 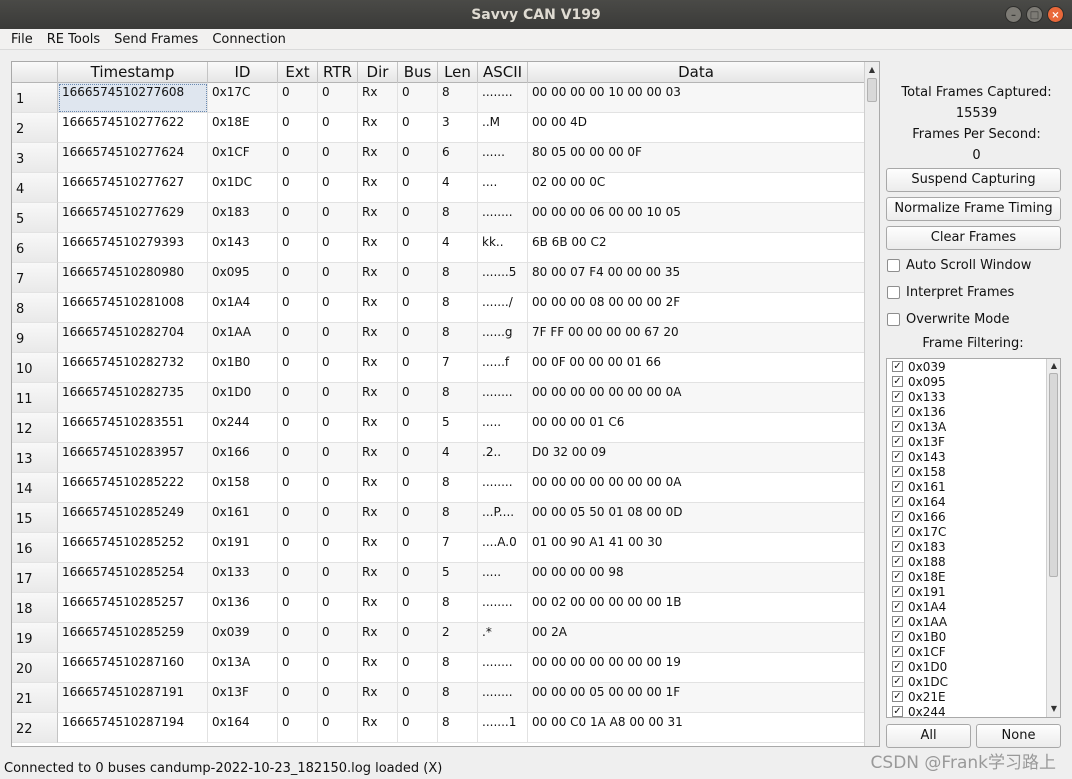 What do you see at coordinates (243, 668) in the screenshot?
I see `cell-id: 0x13A` at bounding box center [243, 668].